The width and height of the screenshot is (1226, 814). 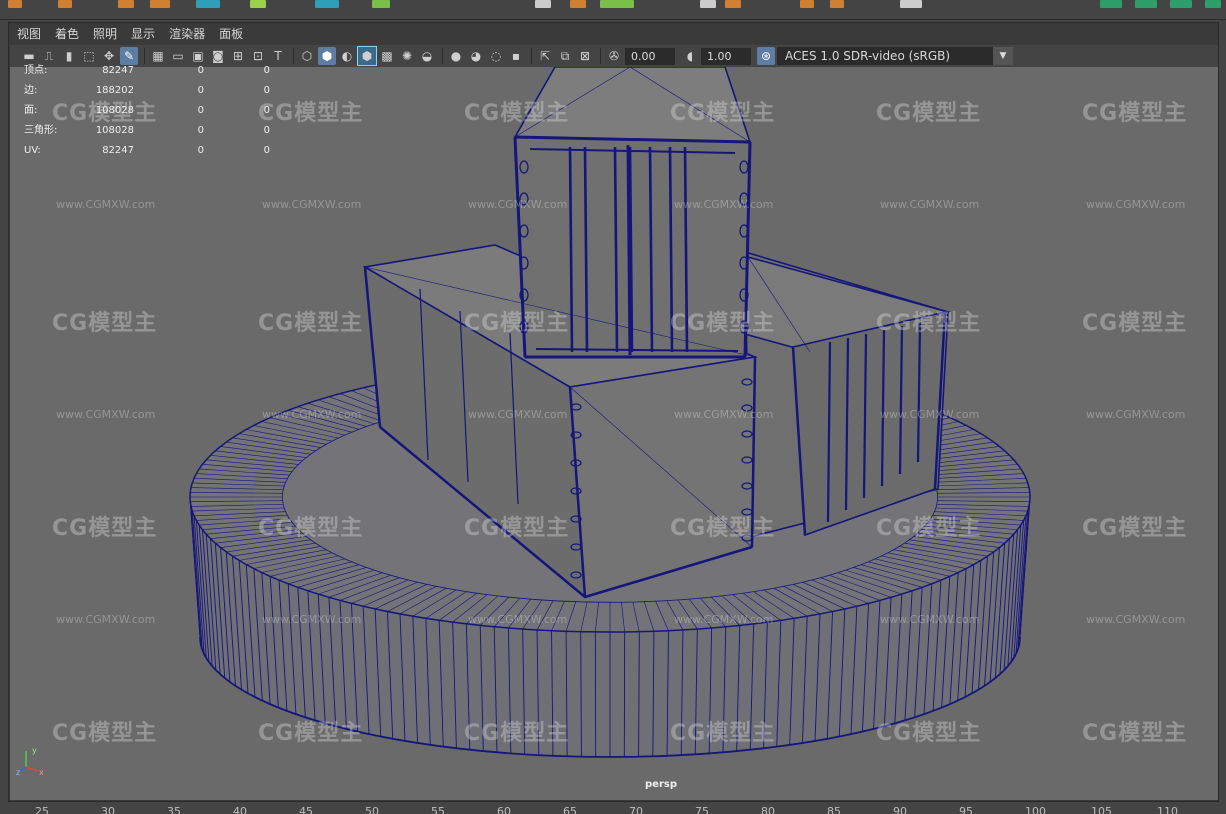 What do you see at coordinates (187, 34) in the screenshot?
I see `menu-renderer: 渲染器` at bounding box center [187, 34].